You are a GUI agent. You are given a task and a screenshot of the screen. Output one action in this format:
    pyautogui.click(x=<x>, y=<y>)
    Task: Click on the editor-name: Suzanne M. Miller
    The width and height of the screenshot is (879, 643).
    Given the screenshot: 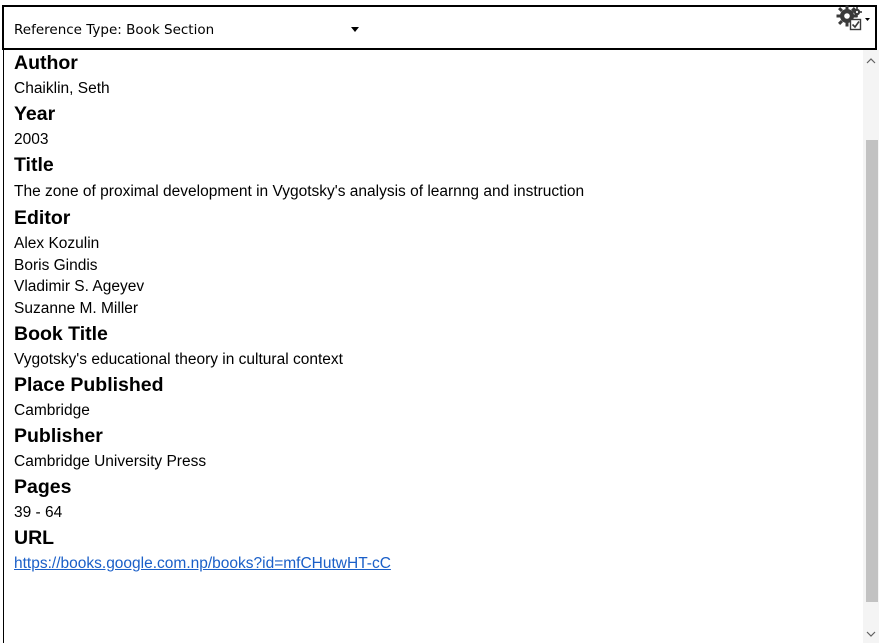 What is the action you would take?
    pyautogui.click(x=76, y=308)
    